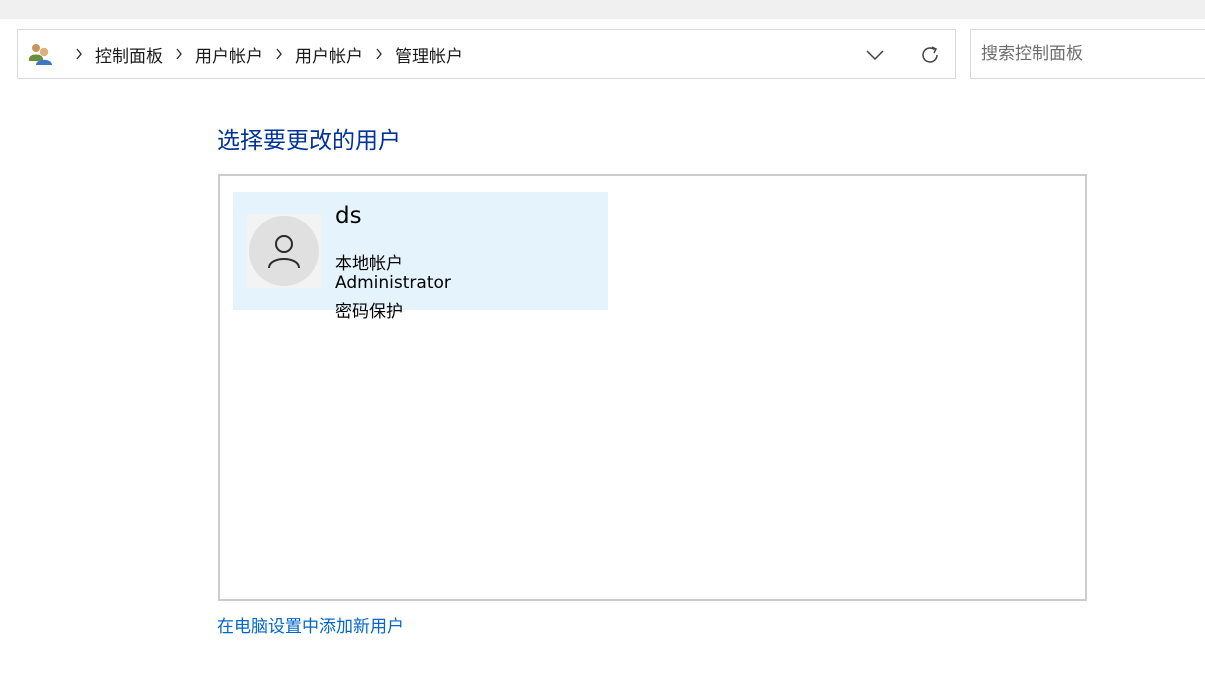 Image resolution: width=1205 pixels, height=686 pixels. Describe the element at coordinates (420, 257) in the screenshot. I see `user-tile: ds 本地帐户 Administrator 密码保护` at that location.